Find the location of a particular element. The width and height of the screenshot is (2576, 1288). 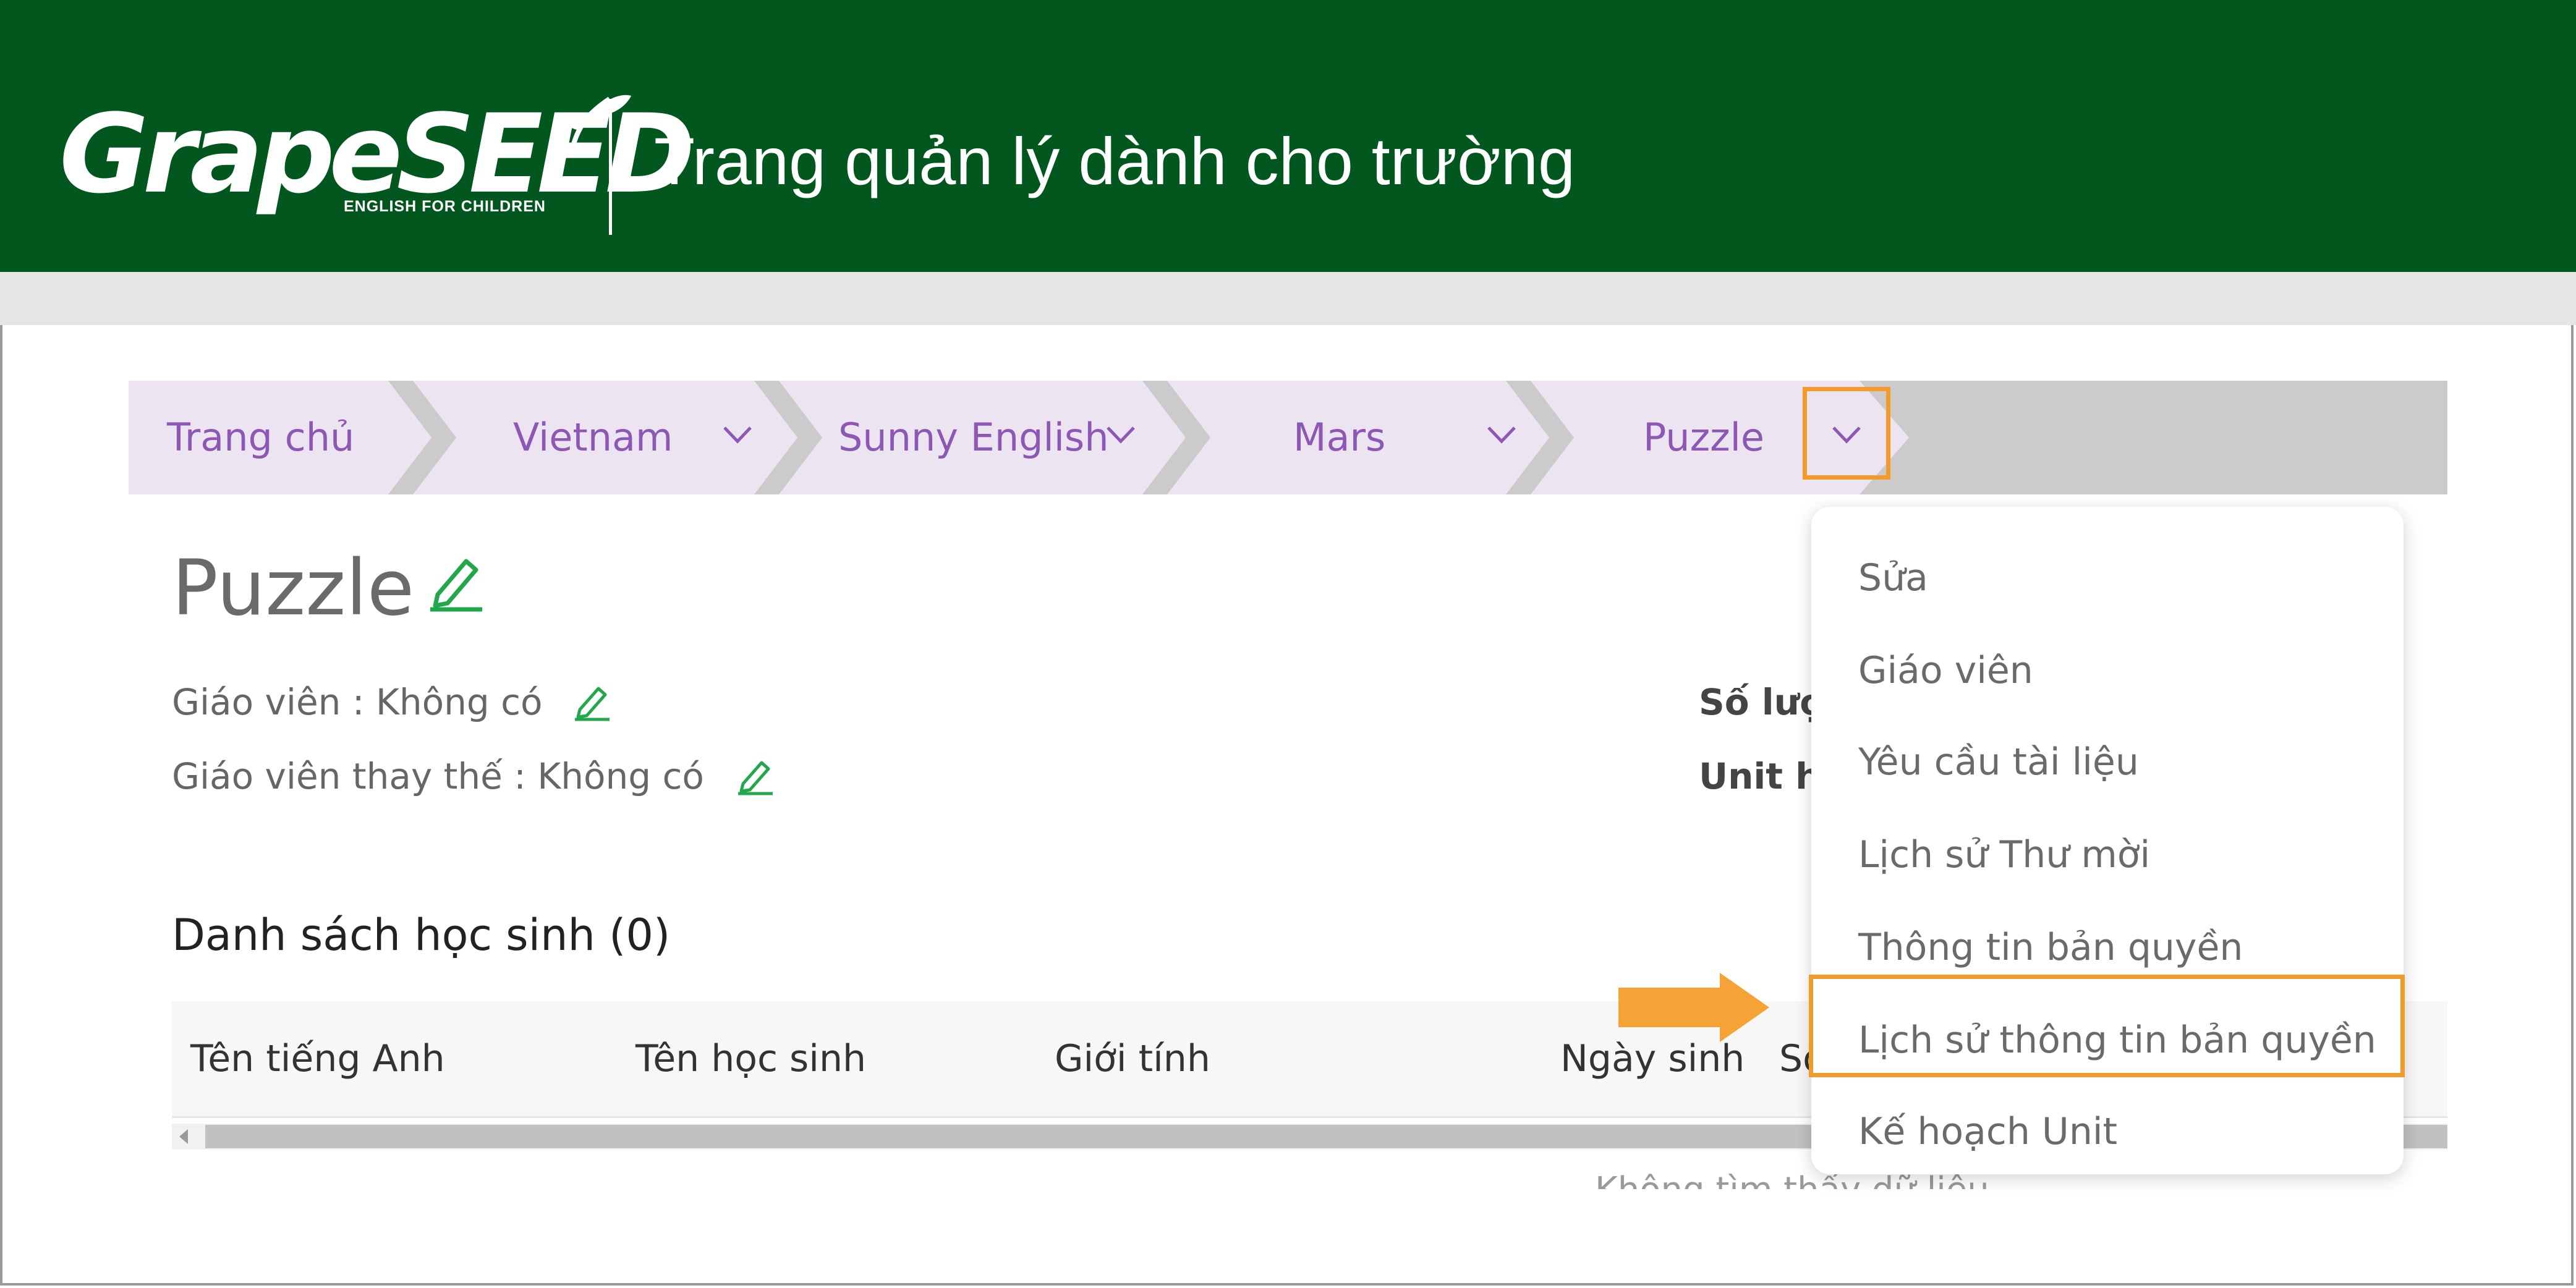

header-divider is located at coordinates (610, 167).